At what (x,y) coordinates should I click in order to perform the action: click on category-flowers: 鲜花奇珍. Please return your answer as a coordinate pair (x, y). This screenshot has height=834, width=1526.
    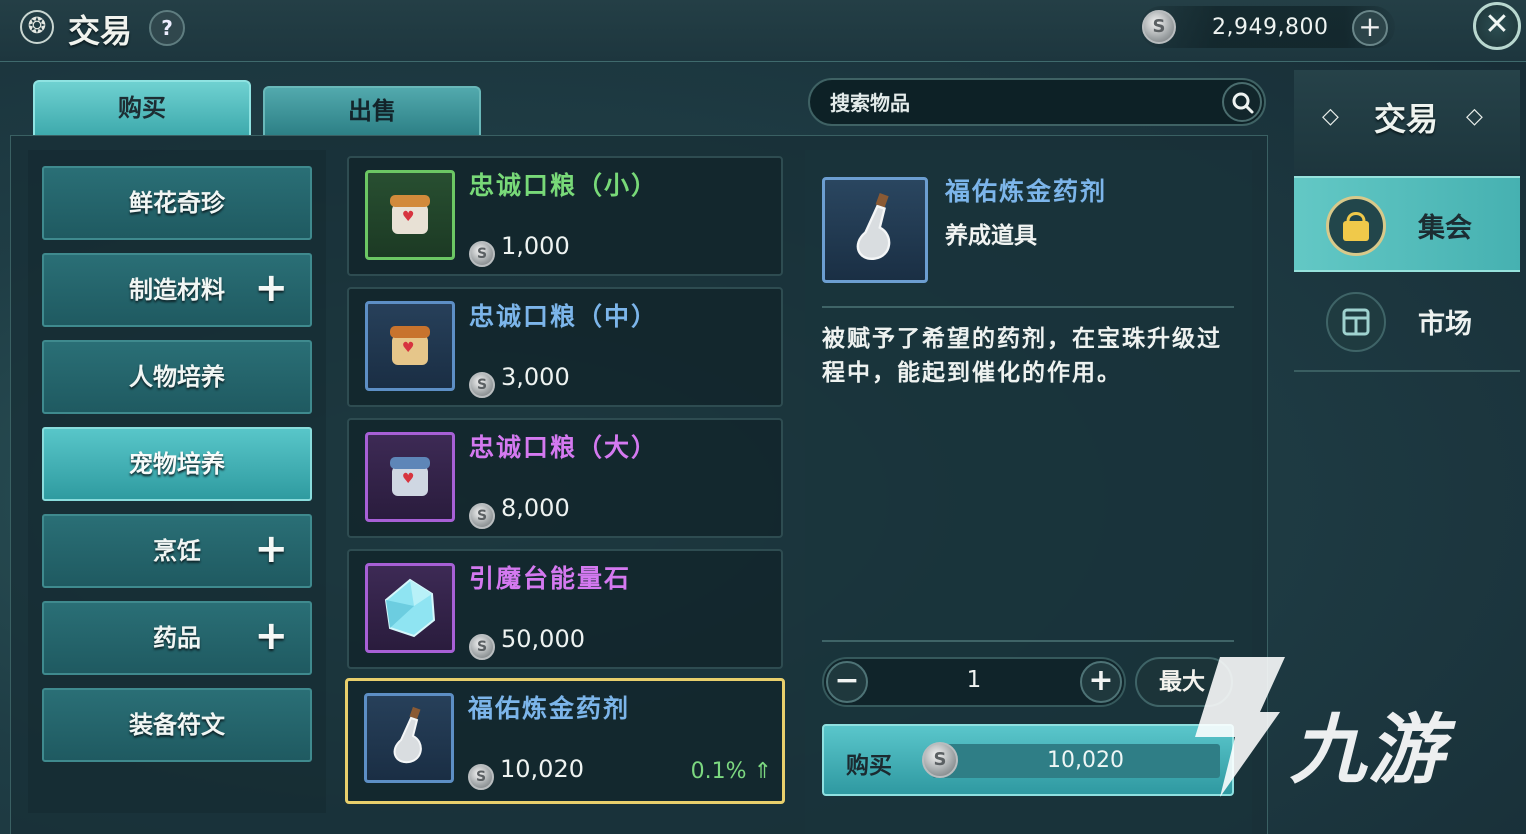
    Looking at the image, I should click on (177, 203).